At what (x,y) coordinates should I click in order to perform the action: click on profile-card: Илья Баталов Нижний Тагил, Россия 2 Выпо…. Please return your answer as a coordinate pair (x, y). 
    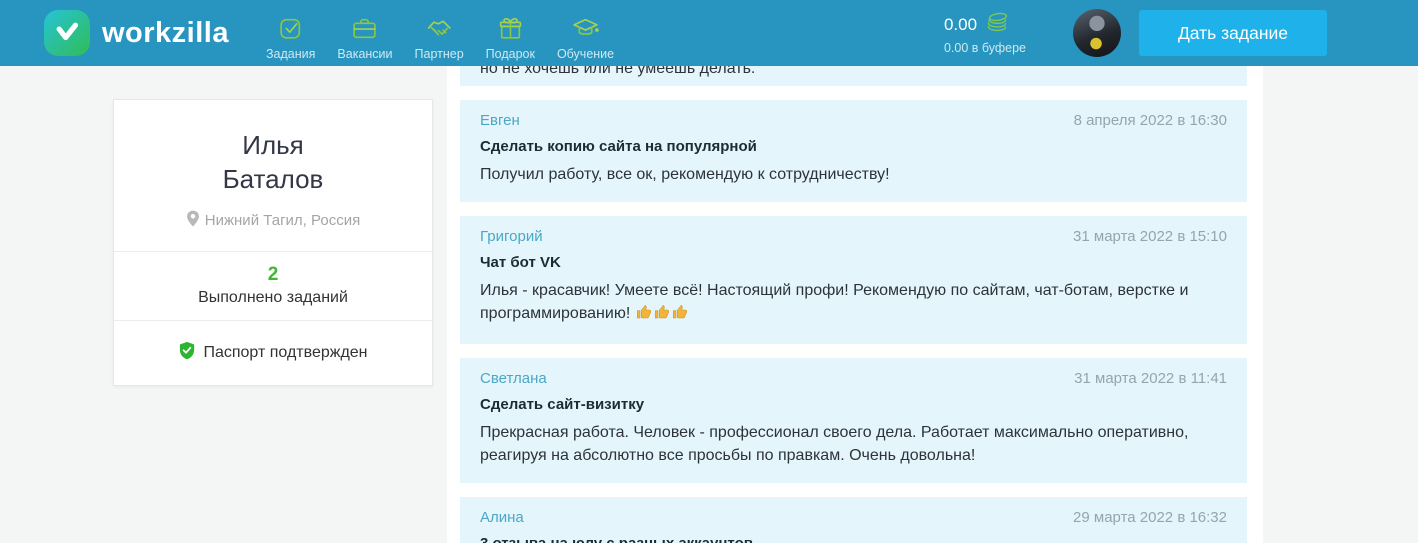
    Looking at the image, I should click on (273, 242).